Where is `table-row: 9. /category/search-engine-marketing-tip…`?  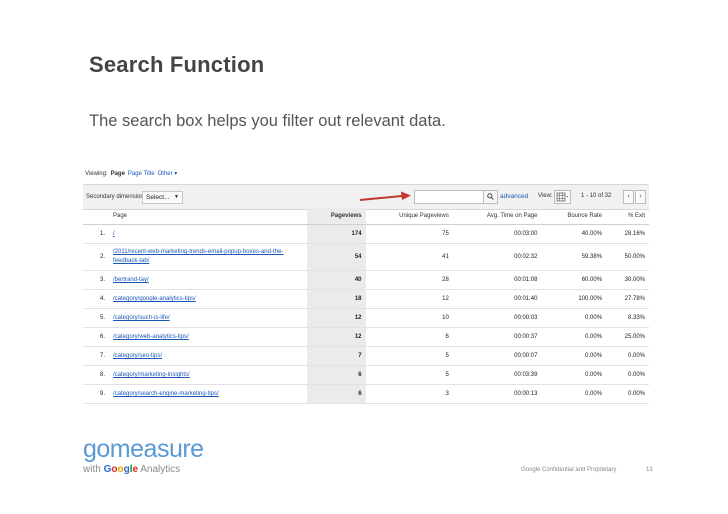
table-row: 9. /category/search-engine-marketing-tip… is located at coordinates (366, 394).